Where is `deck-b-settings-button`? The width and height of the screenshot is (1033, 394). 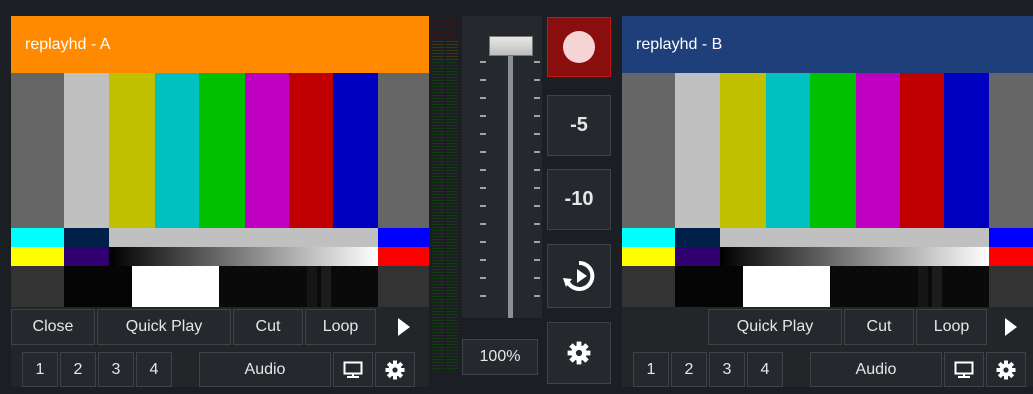 deck-b-settings-button is located at coordinates (1006, 369).